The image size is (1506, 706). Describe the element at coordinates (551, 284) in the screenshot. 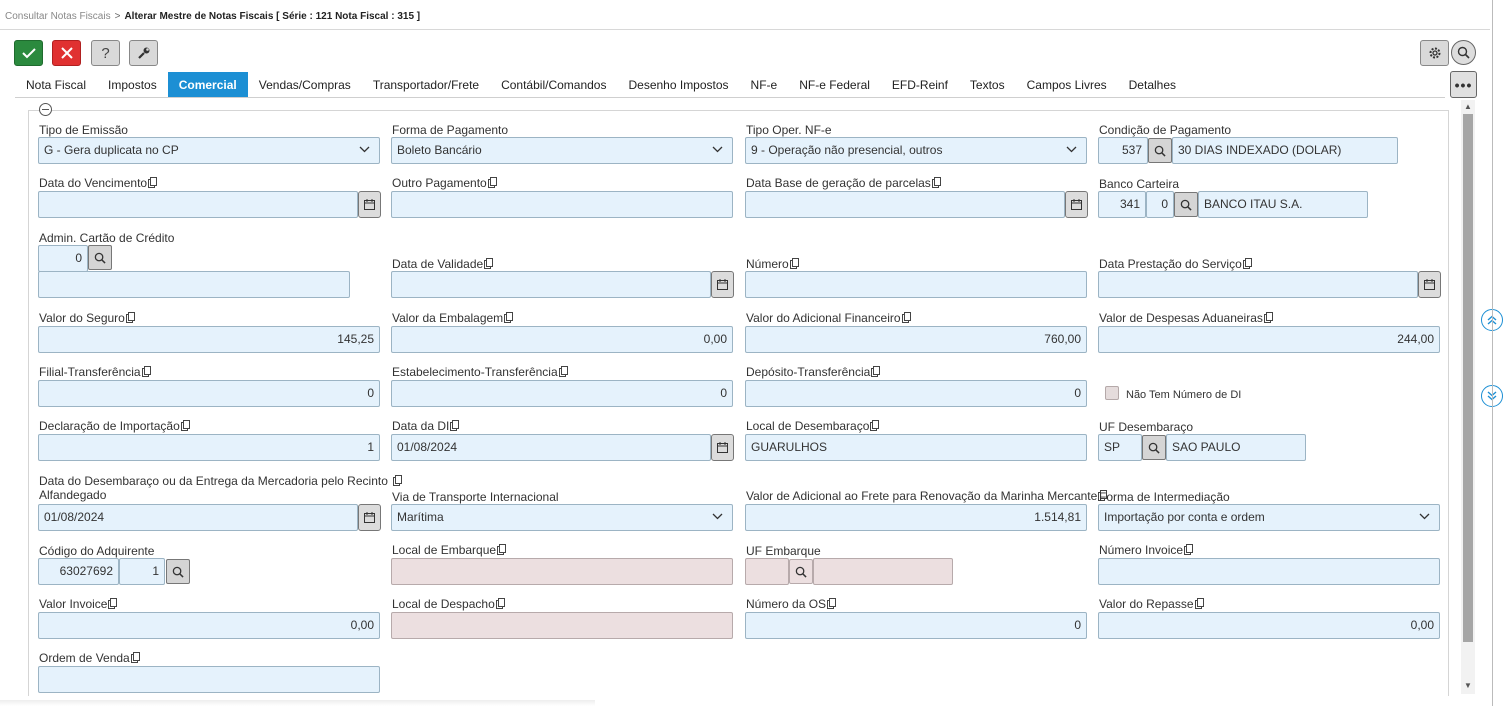

I see `input-data-validade` at that location.